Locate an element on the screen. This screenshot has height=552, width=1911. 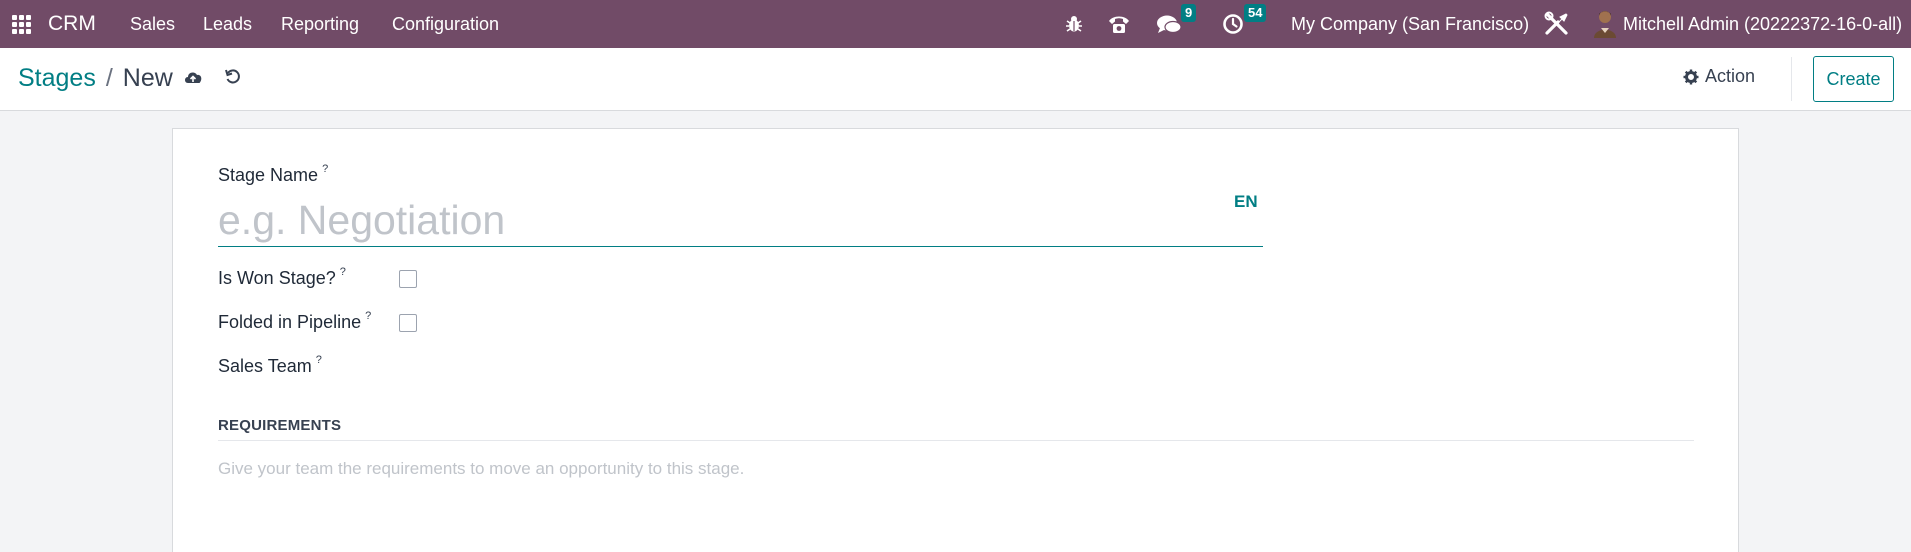
sales-team-label: Sales Team? is located at coordinates (270, 365).